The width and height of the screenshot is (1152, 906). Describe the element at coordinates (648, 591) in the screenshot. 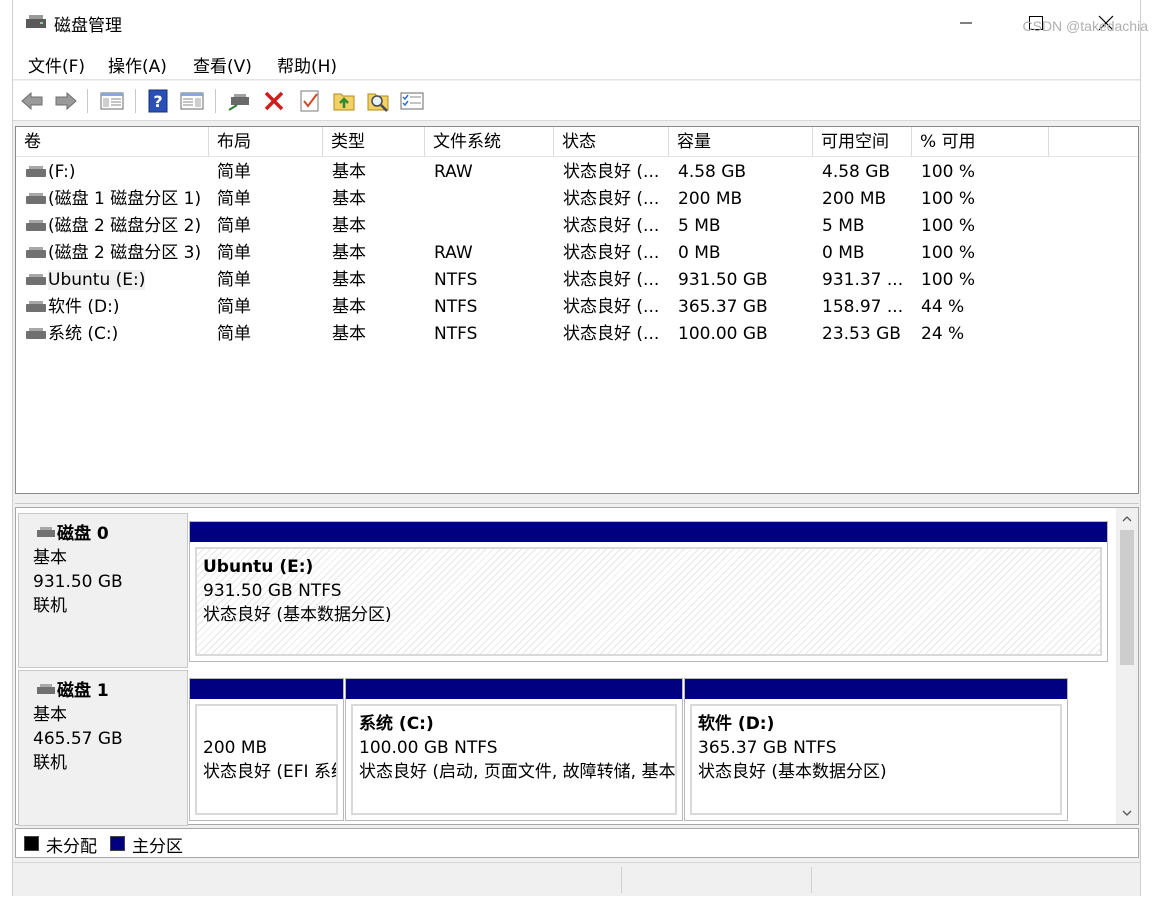

I see `partition-ubuntu-e: Ubuntu (E:) 931.50 GB NTFS 状态良好 (基本数据分区)` at that location.